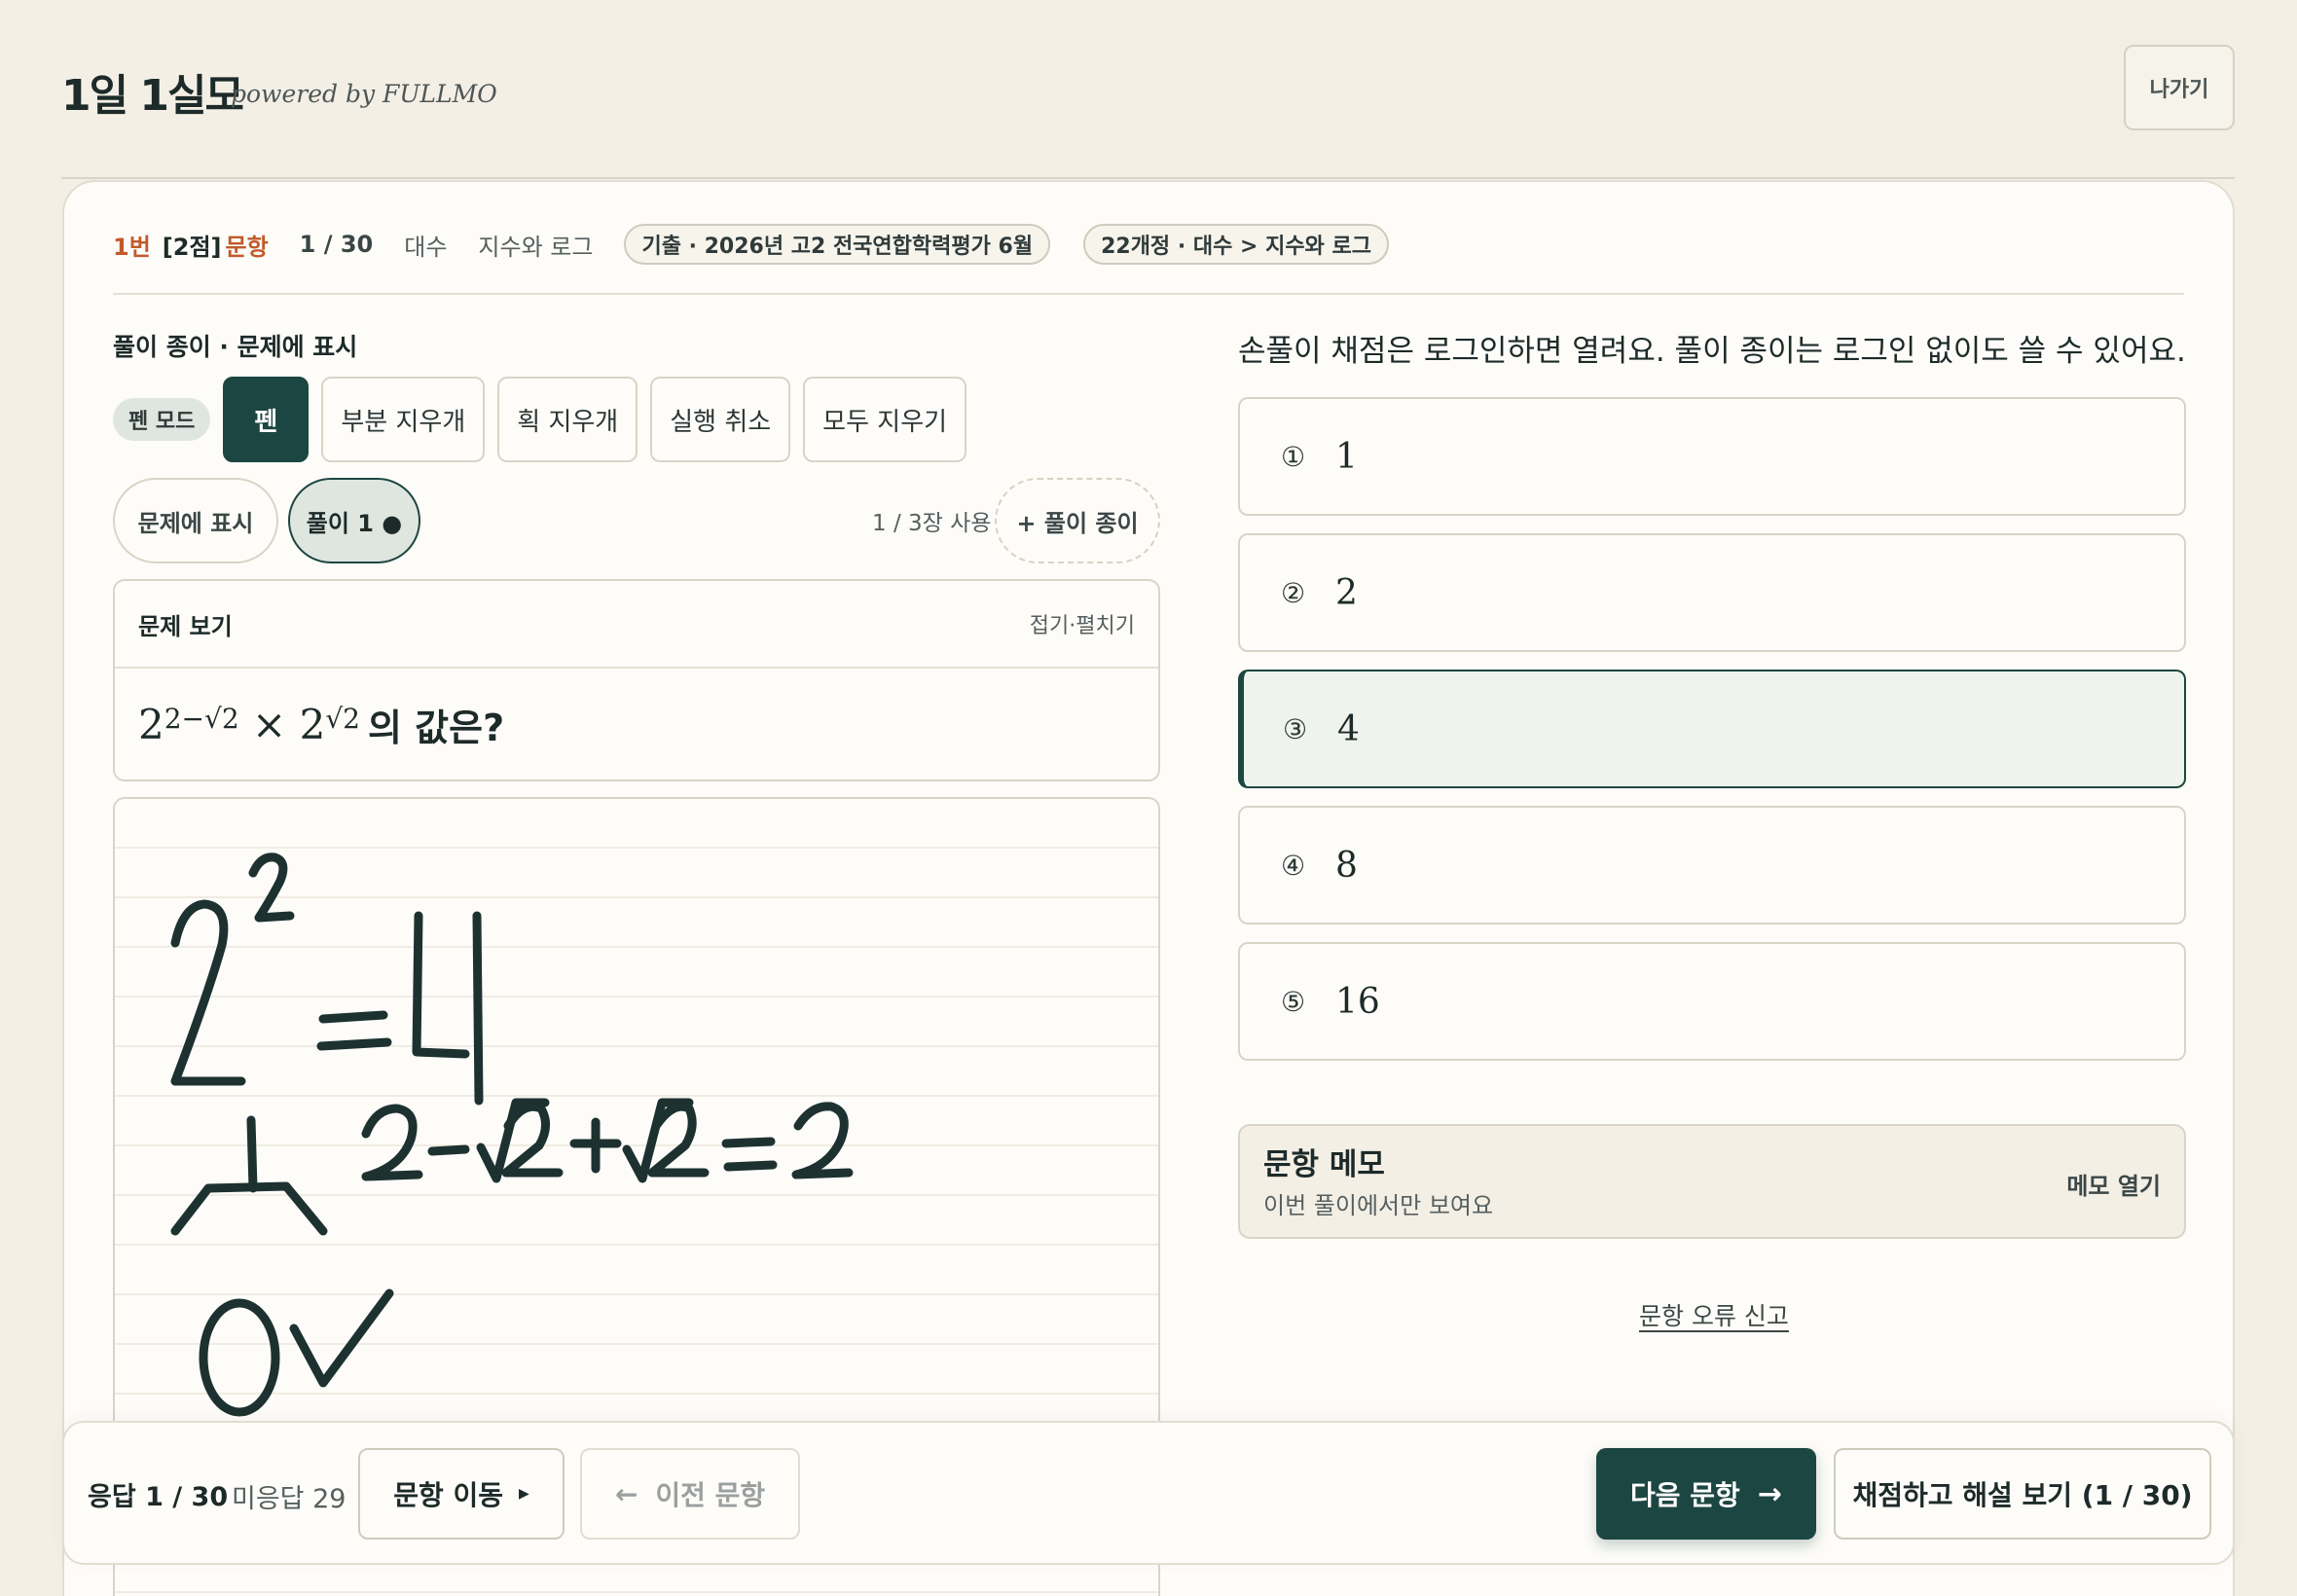 The height and width of the screenshot is (1596, 2297). Describe the element at coordinates (837, 245) in the screenshot. I see `source-chip: 기출 · 2026년 고2 전국연합학력평가 6월` at that location.